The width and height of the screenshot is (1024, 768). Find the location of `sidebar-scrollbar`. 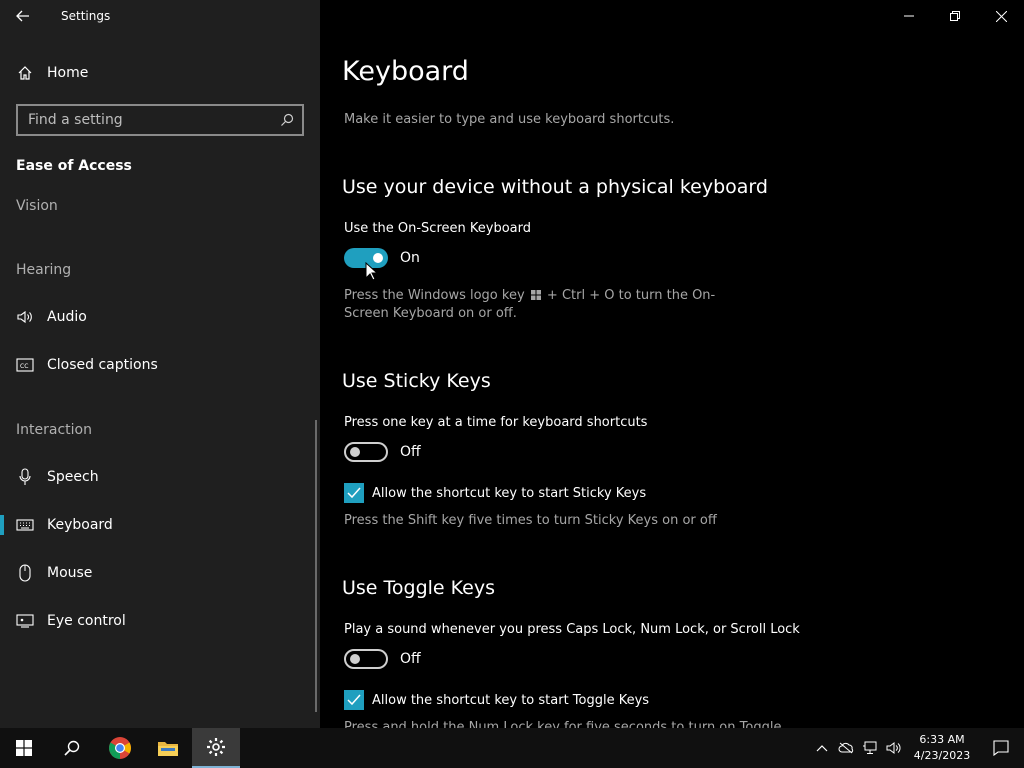

sidebar-scrollbar is located at coordinates (316, 566).